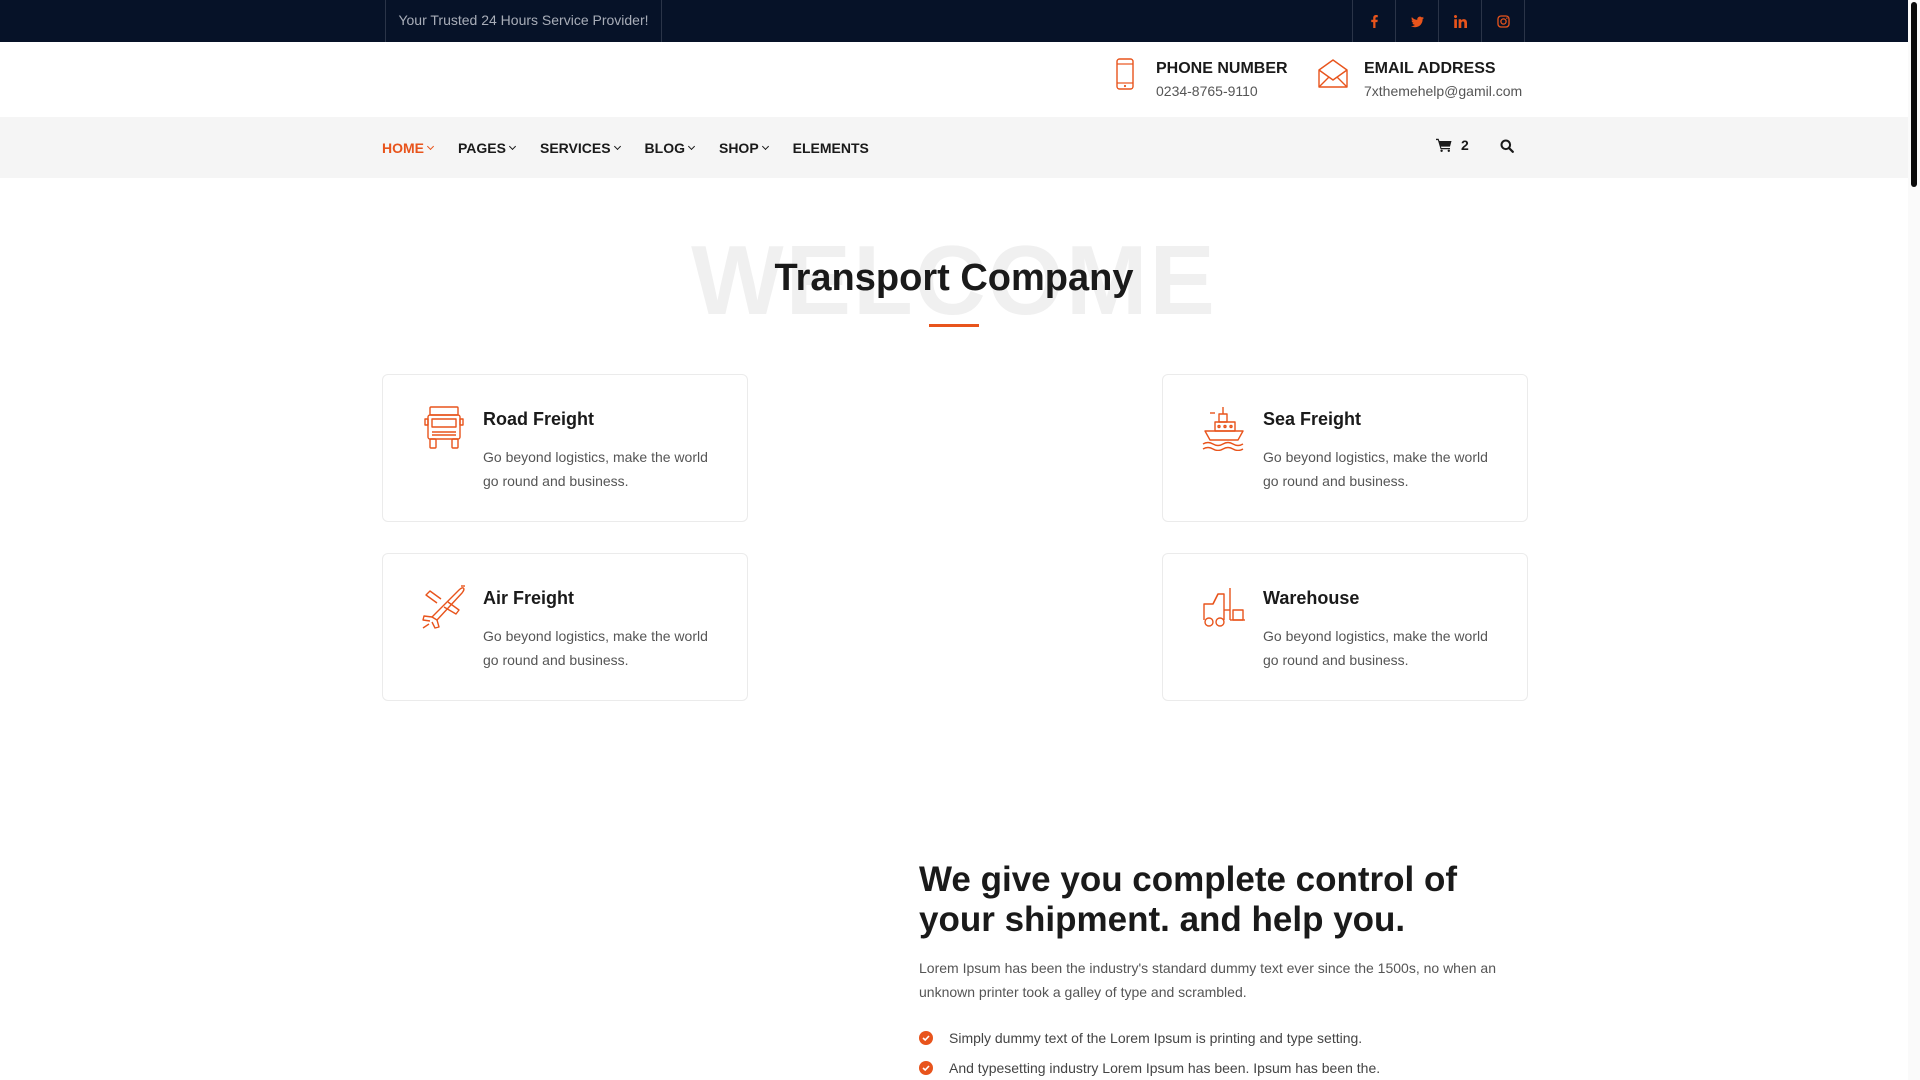  Describe the element at coordinates (1198, 78) in the screenshot. I see `phone-contact: PHONE NUMBER 0234-8765-9110` at that location.